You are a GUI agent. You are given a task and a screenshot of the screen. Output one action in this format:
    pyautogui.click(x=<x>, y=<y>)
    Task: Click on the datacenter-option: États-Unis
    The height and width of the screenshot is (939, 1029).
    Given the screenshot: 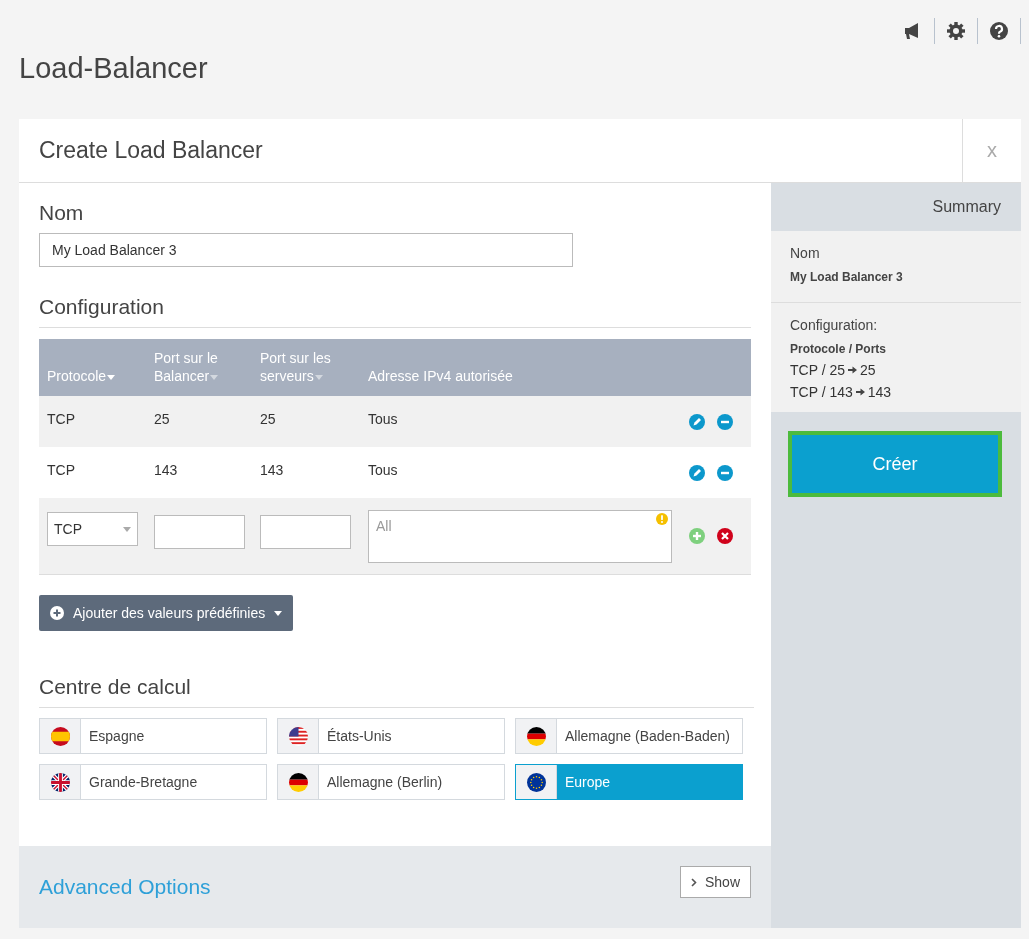 What is the action you would take?
    pyautogui.click(x=391, y=736)
    